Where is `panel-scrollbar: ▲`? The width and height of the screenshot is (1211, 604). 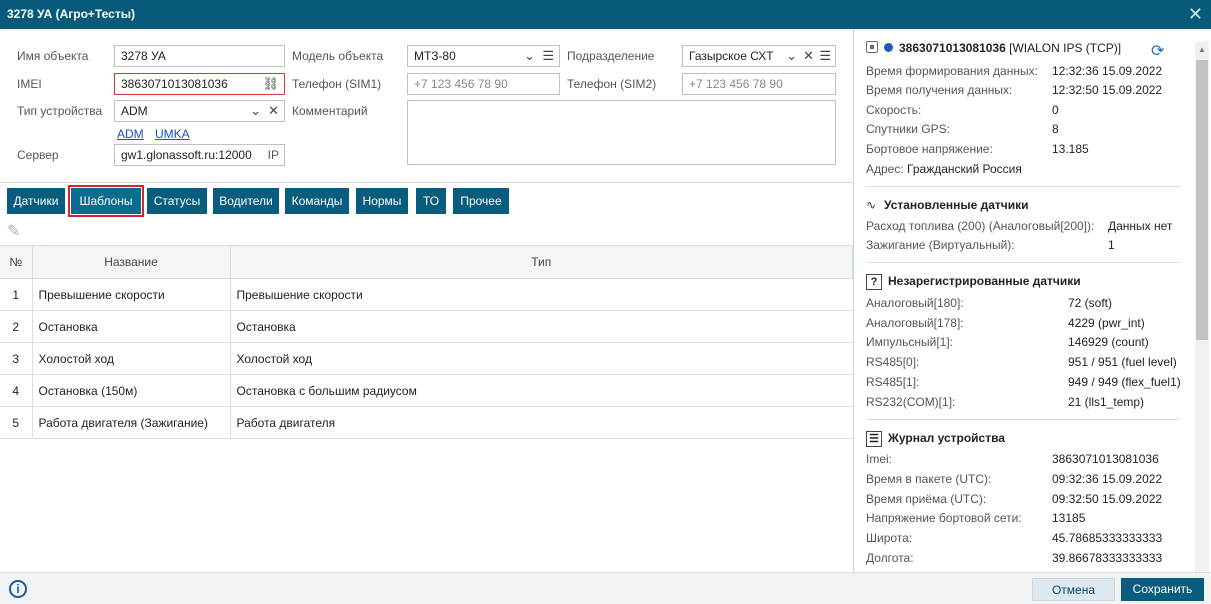 panel-scrollbar: ▲ is located at coordinates (1202, 307).